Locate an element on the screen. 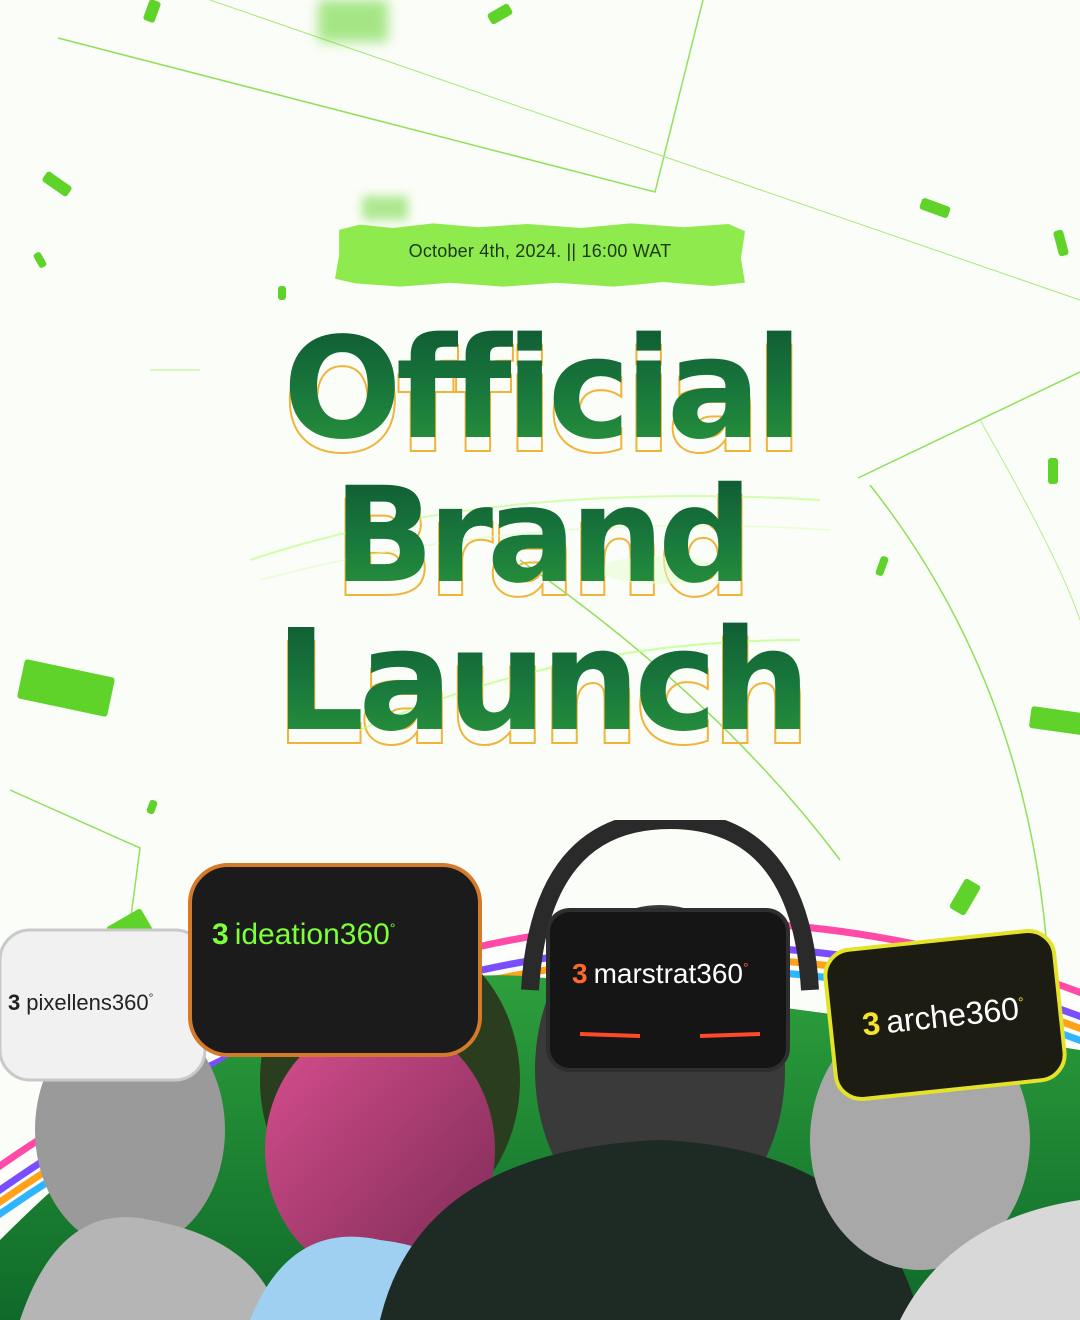 The height and width of the screenshot is (1320, 1080). brand-ideation: 3 ideation360° is located at coordinates (303, 935).